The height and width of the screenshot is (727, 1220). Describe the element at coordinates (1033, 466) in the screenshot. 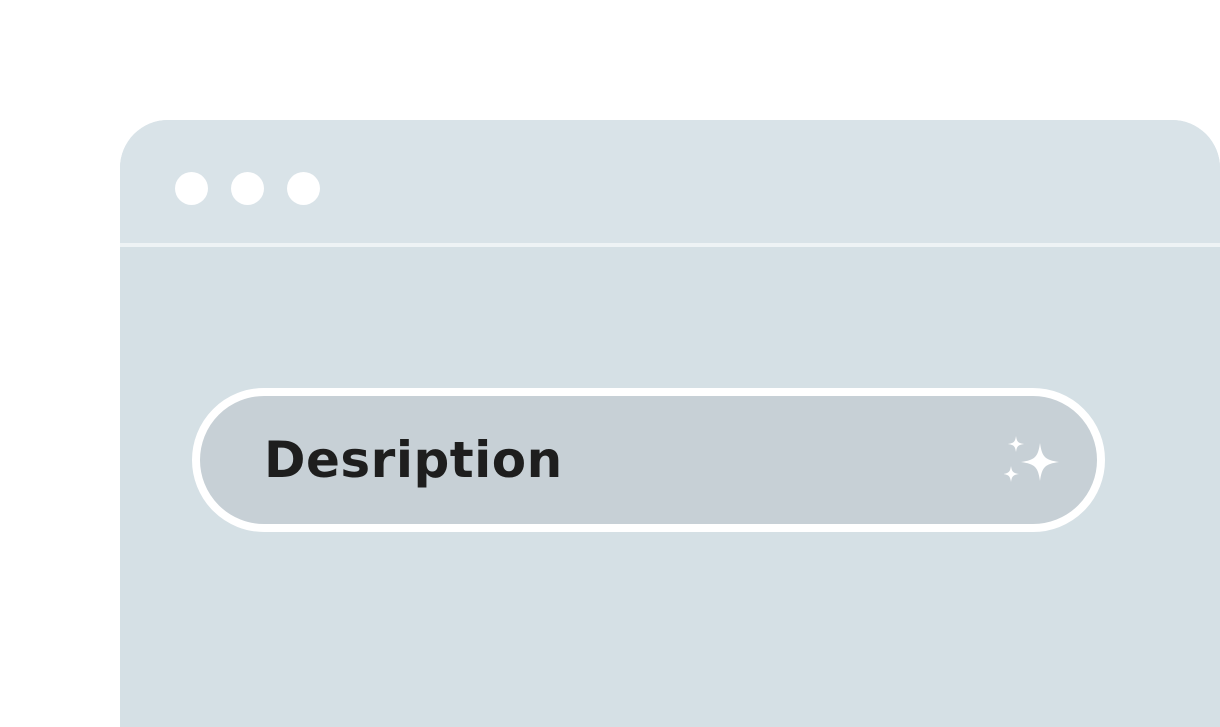

I see `sparkle-icon` at that location.